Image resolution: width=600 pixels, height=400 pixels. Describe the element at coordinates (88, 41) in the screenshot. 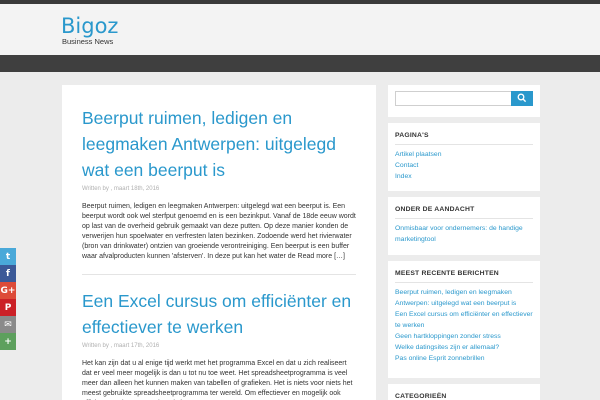

I see `site-description: Business News` at that location.